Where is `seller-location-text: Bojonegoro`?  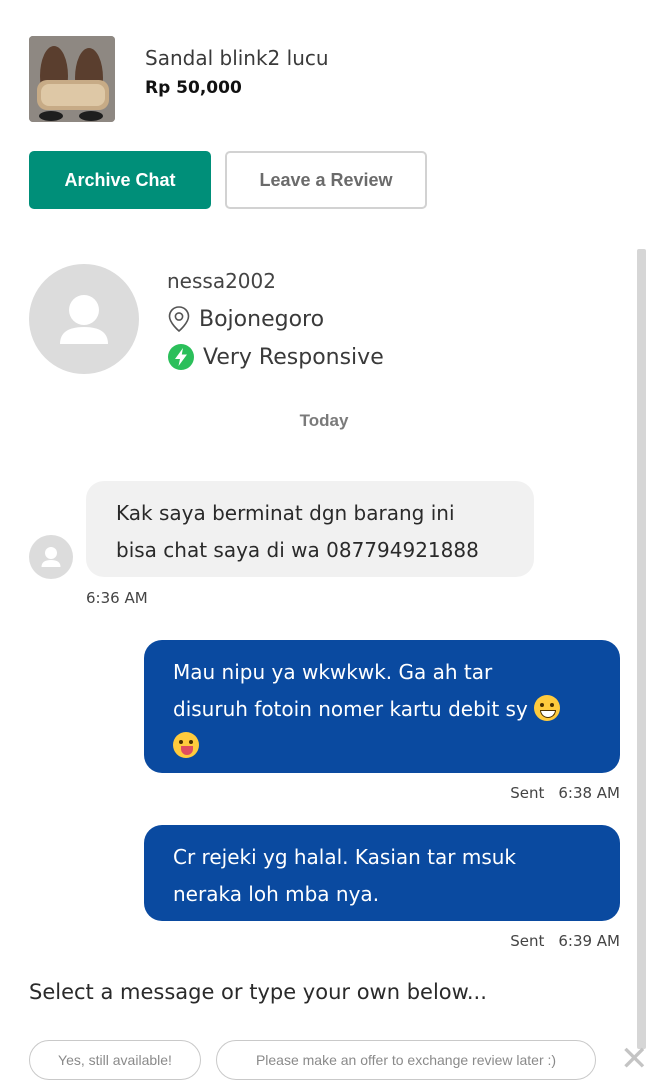 seller-location-text: Bojonegoro is located at coordinates (262, 319).